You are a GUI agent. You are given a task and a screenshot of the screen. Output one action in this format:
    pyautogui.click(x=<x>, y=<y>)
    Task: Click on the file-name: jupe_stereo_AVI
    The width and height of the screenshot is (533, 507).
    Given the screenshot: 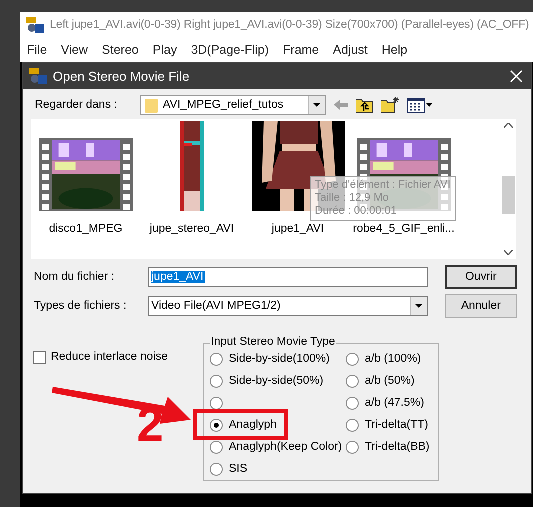 What is the action you would take?
    pyautogui.click(x=192, y=229)
    